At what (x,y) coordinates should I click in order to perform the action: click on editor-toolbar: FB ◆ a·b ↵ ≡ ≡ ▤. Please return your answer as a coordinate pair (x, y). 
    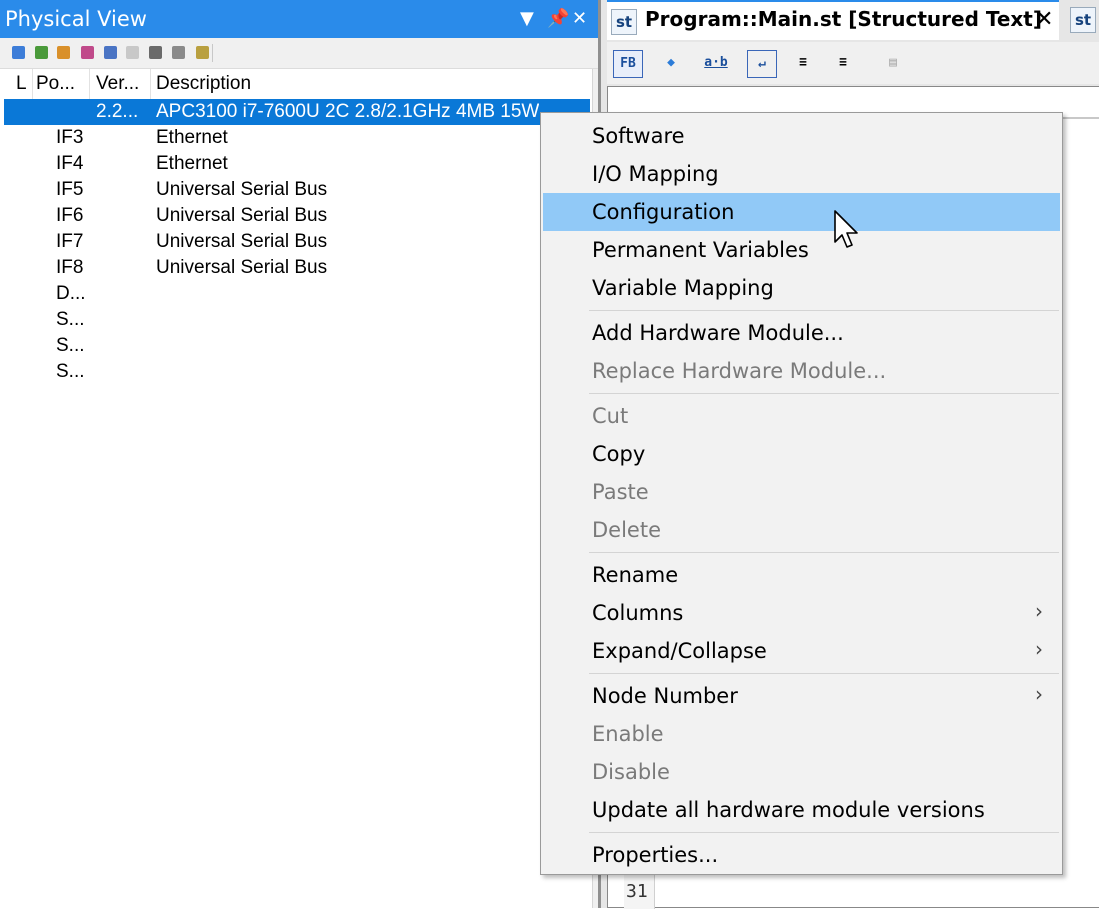
    Looking at the image, I should click on (853, 63).